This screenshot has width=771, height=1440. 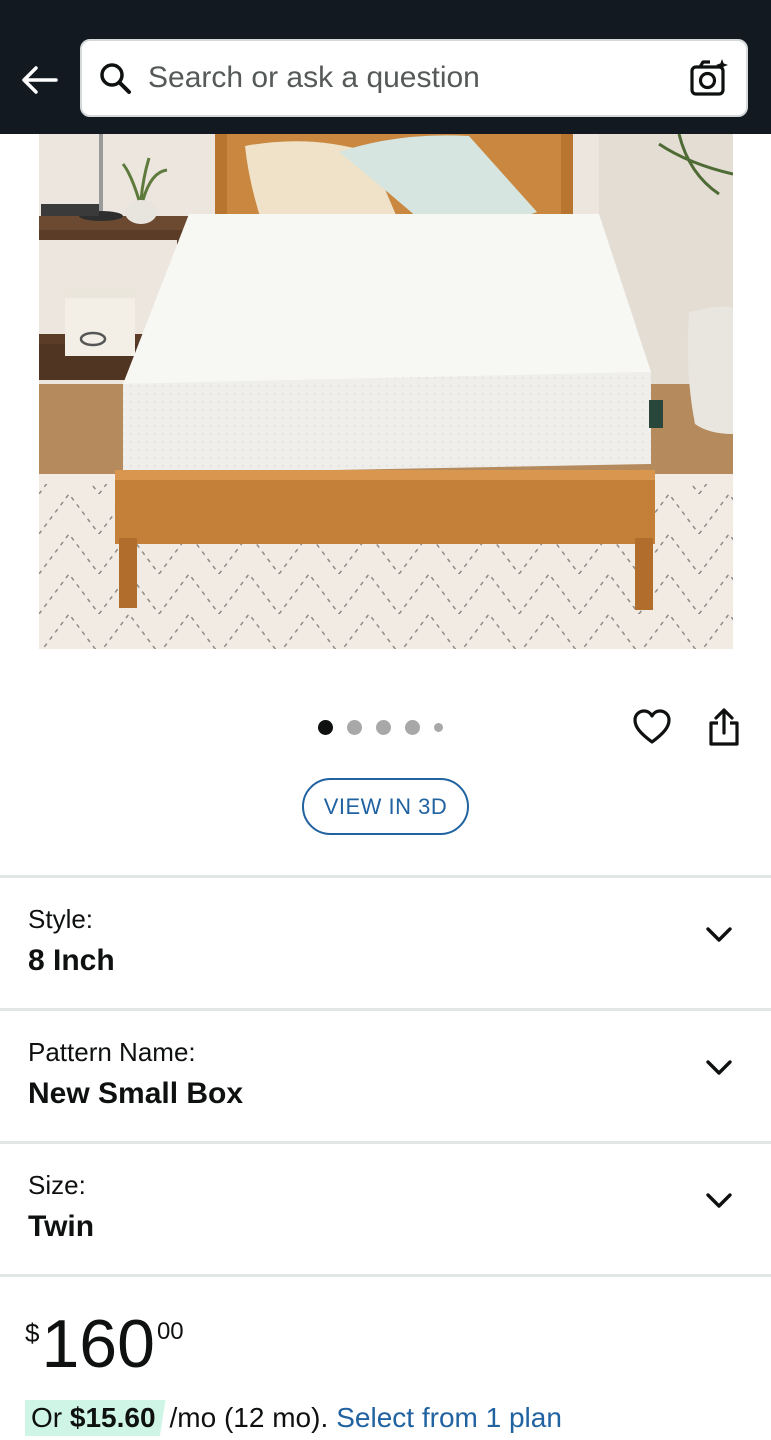 I want to click on heart-icon, so click(x=652, y=726).